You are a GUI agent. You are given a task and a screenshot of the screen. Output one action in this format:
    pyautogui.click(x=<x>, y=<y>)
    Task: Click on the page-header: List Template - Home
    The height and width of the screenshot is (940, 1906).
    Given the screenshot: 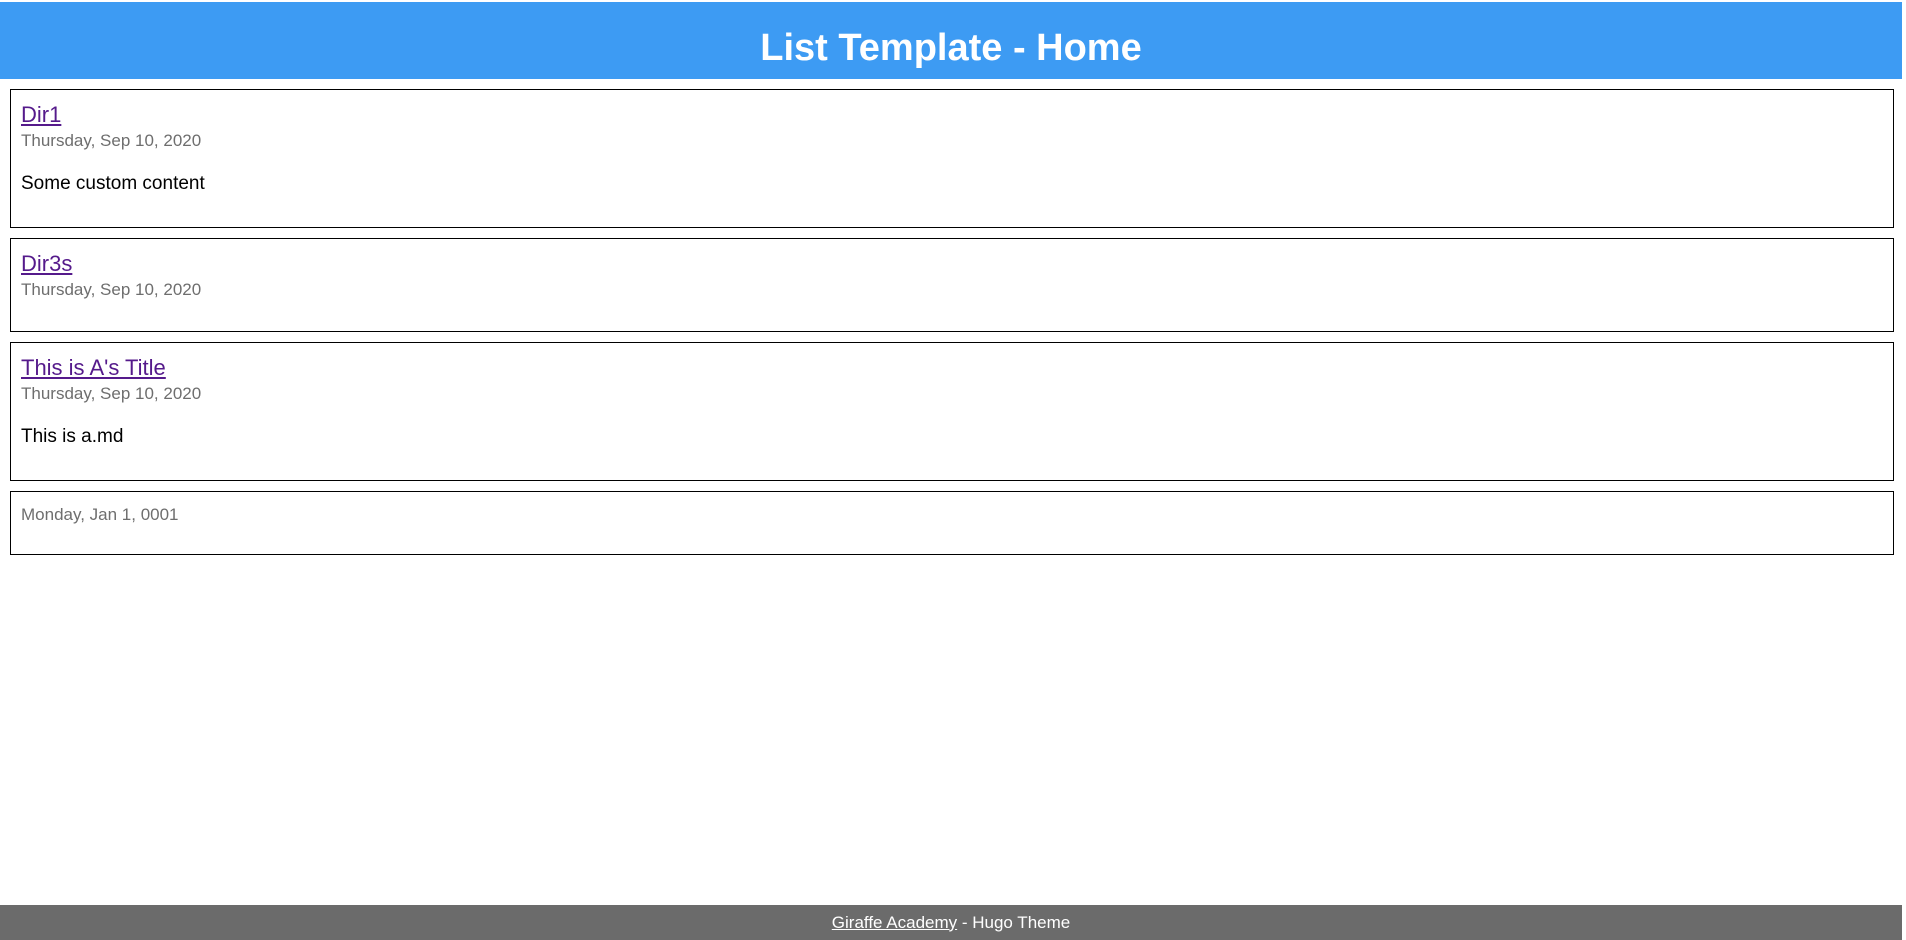 What is the action you would take?
    pyautogui.click(x=951, y=40)
    